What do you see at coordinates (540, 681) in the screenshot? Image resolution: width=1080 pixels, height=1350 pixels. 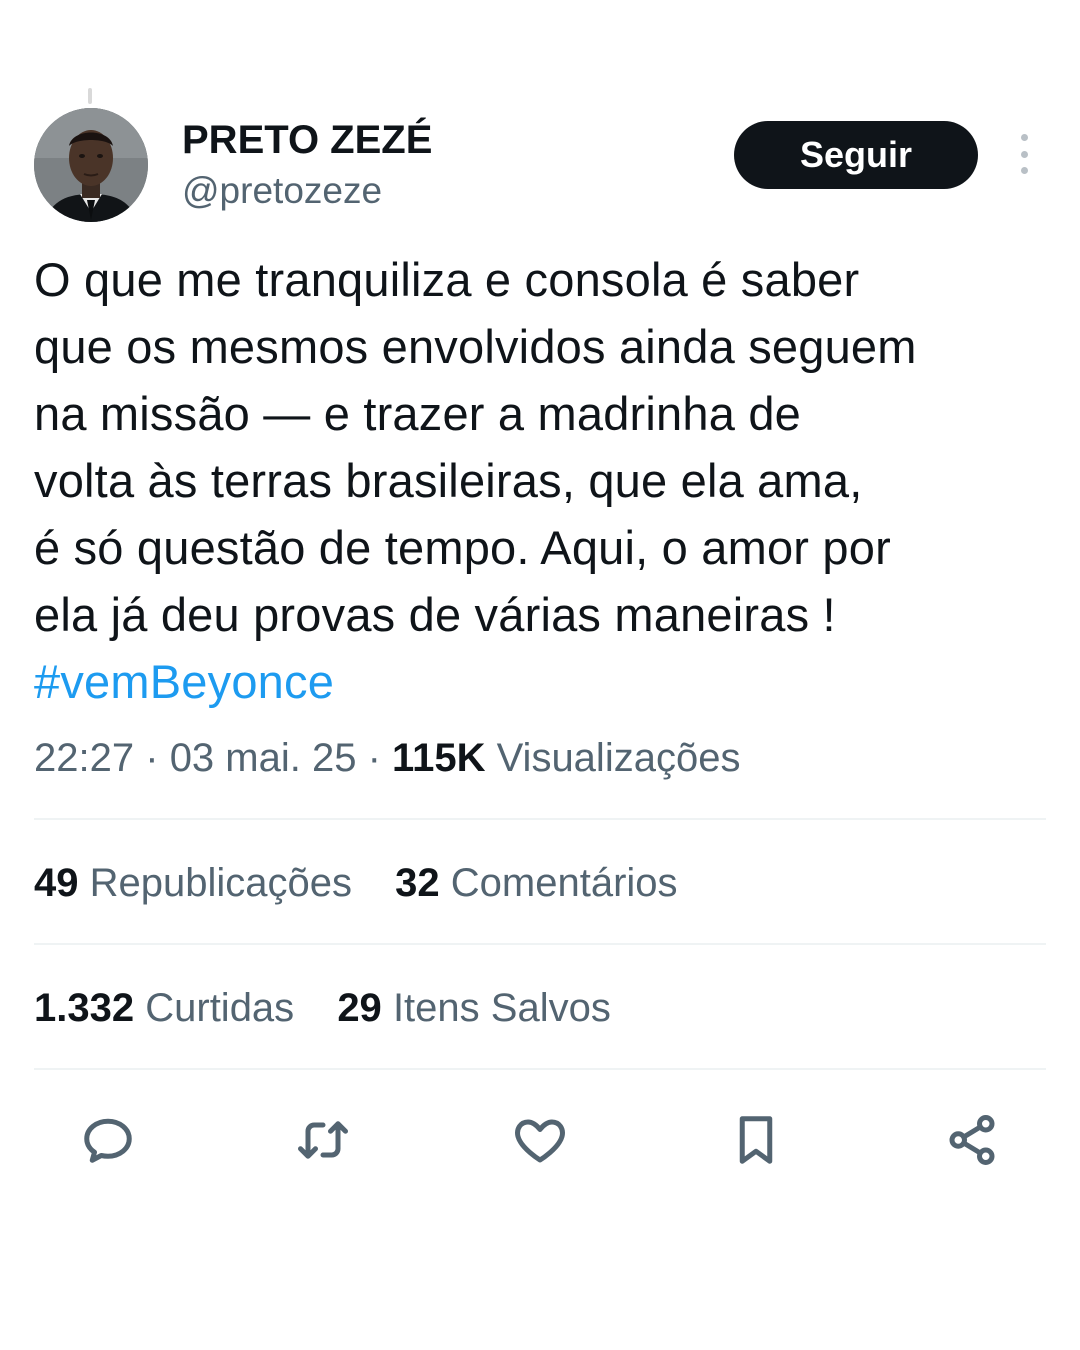 I see `hashtag-link: #vemBeyonce` at bounding box center [540, 681].